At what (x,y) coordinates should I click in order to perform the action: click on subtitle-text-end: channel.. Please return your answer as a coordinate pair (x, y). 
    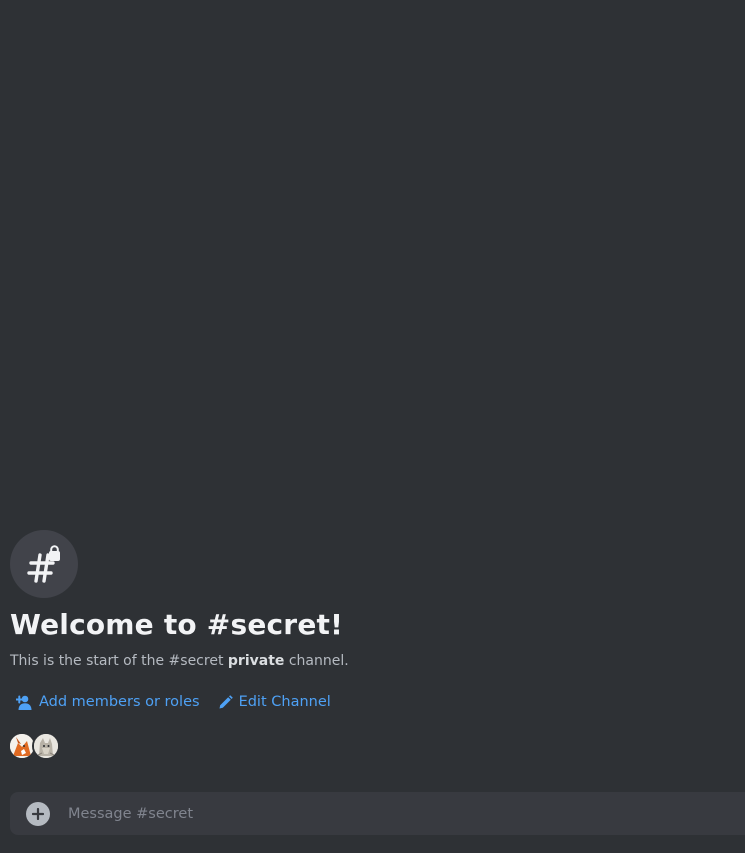
    Looking at the image, I should click on (316, 661).